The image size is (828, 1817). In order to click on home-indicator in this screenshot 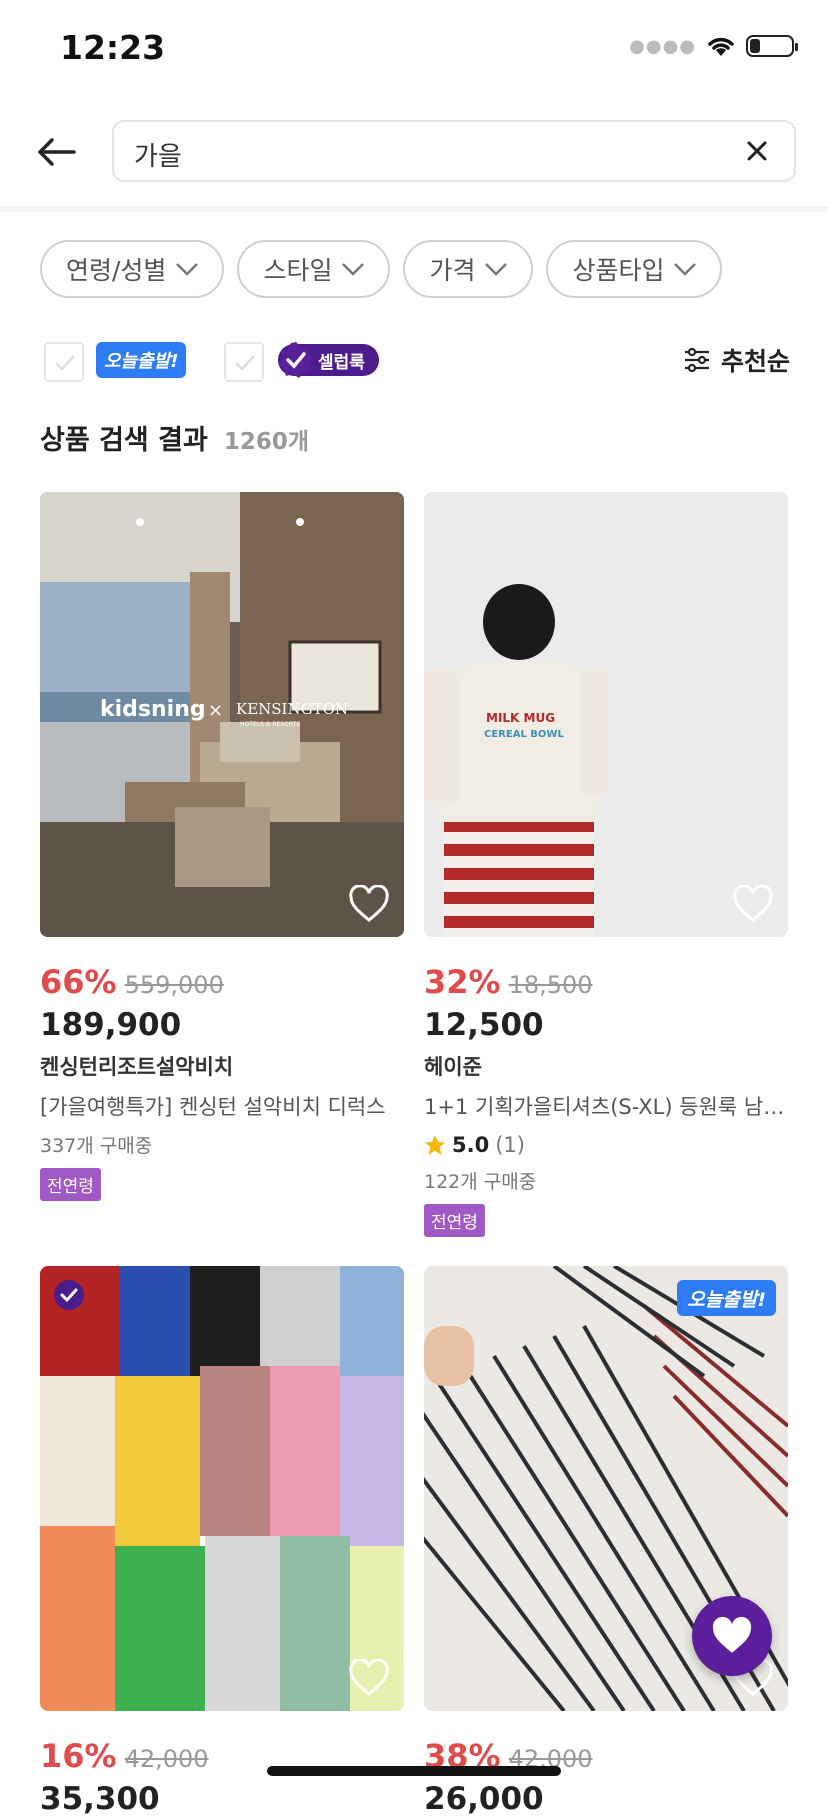, I will do `click(414, 1771)`.